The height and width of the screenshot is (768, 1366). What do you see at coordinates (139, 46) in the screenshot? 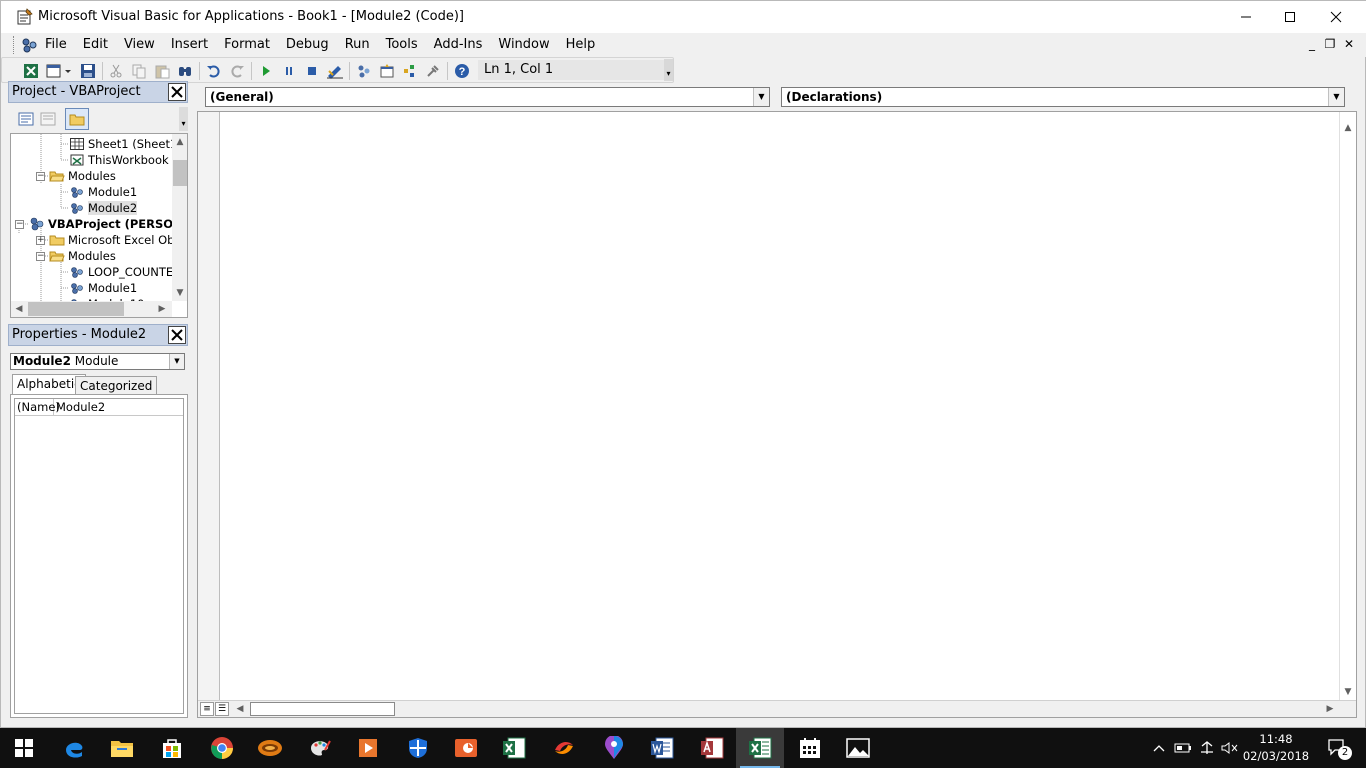
I see `menu-view: View` at bounding box center [139, 46].